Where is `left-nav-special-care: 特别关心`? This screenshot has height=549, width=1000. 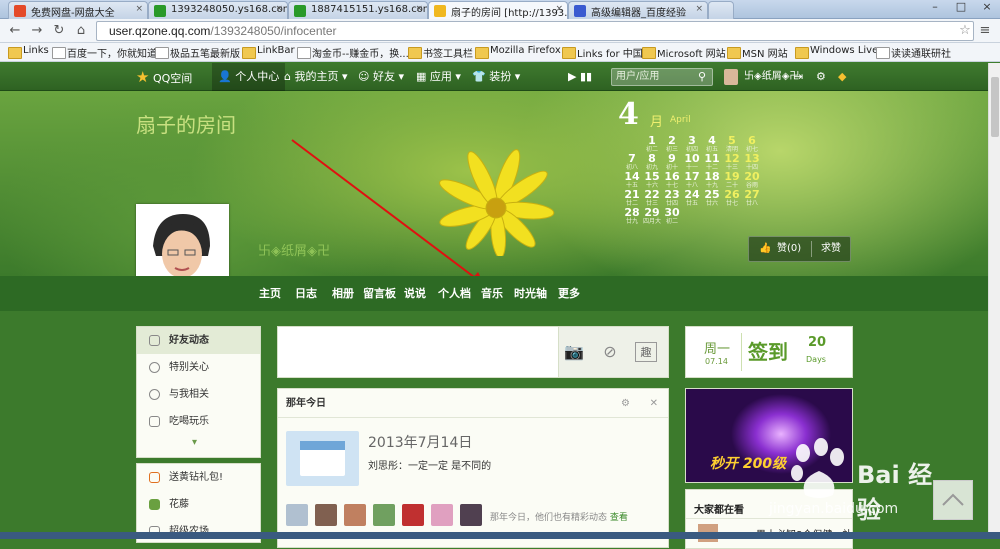
left-nav-special-care: 特别关心 is located at coordinates (198, 367).